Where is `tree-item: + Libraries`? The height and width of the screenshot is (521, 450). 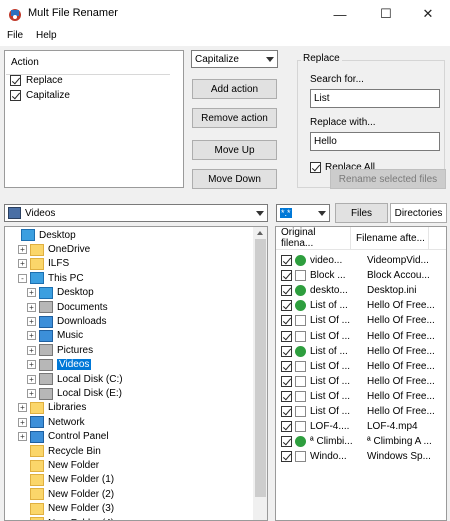 tree-item: + Libraries is located at coordinates (52, 408).